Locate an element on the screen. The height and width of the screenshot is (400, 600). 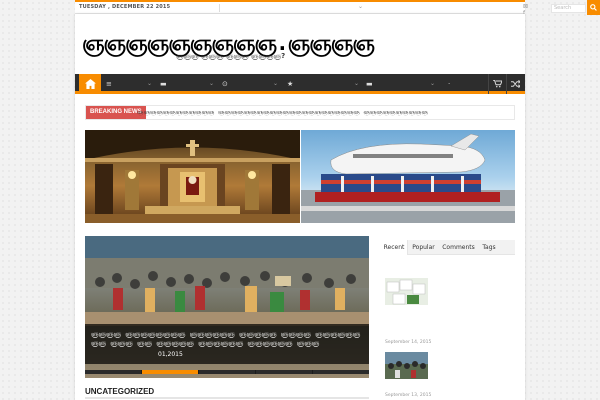
airplane-boat-image is located at coordinates (408, 176).